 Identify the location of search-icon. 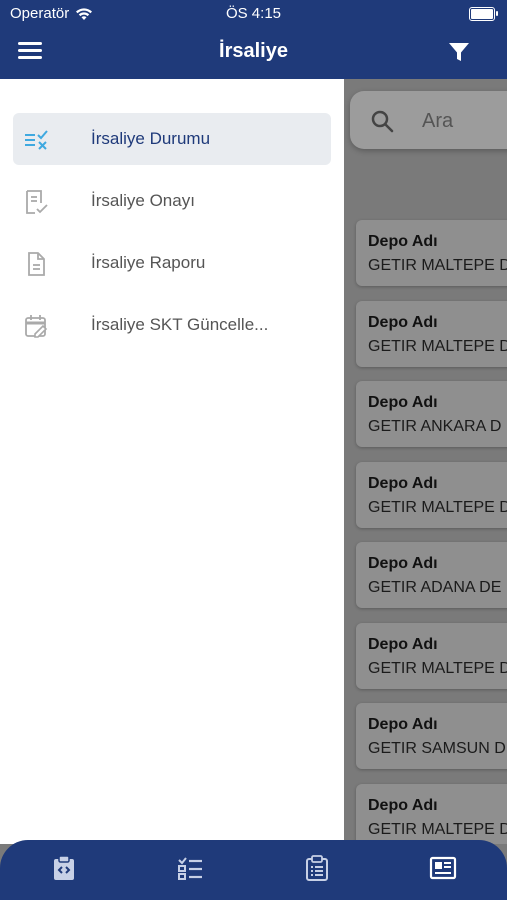
(382, 121).